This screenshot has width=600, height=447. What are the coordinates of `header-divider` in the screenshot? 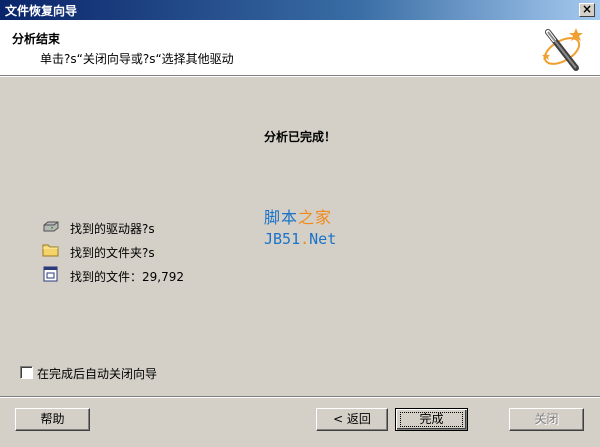 It's located at (300, 76).